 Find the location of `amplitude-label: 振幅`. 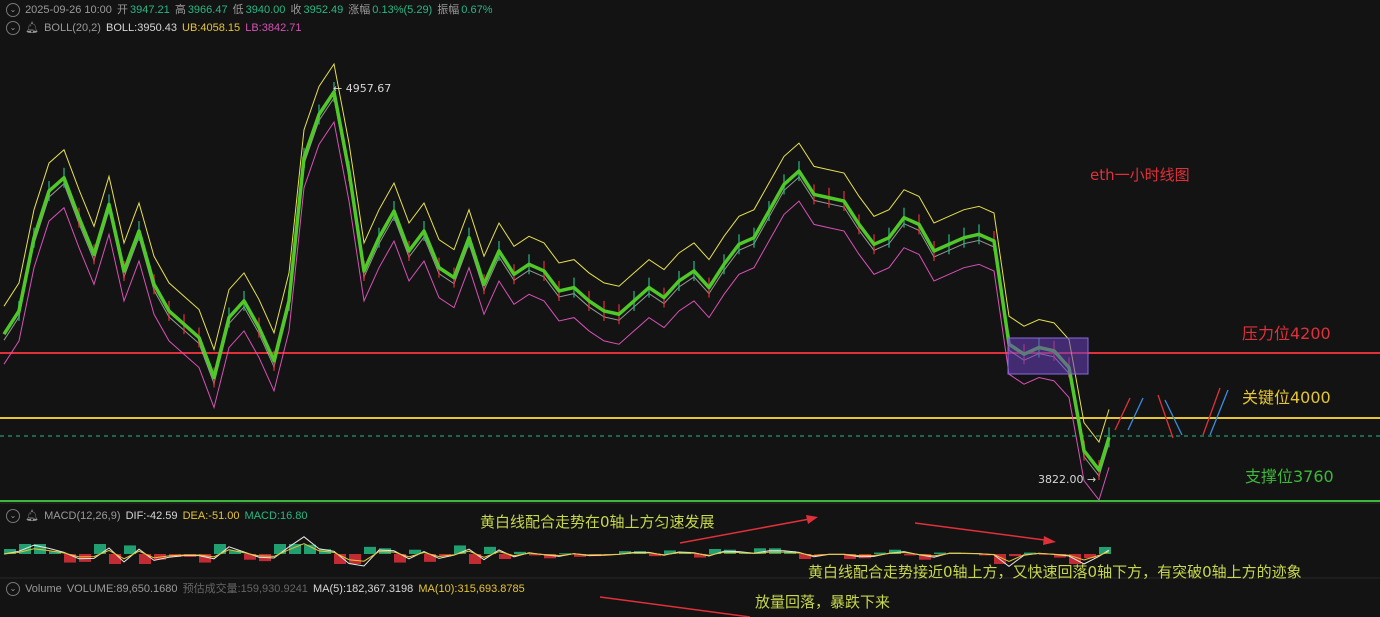

amplitude-label: 振幅 is located at coordinates (448, 10).